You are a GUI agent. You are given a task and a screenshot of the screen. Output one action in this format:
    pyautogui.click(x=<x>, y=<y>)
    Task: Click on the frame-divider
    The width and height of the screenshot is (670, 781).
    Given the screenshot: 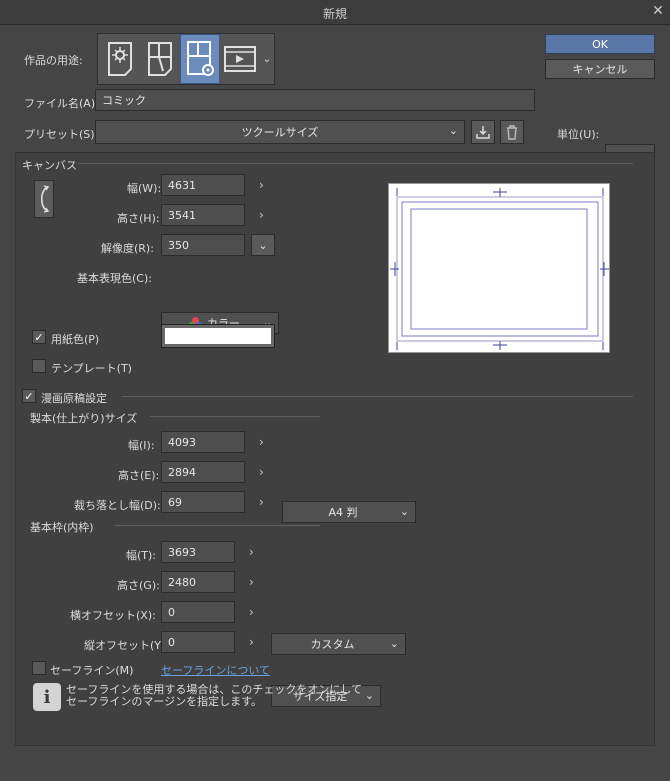 What is the action you would take?
    pyautogui.click(x=217, y=525)
    